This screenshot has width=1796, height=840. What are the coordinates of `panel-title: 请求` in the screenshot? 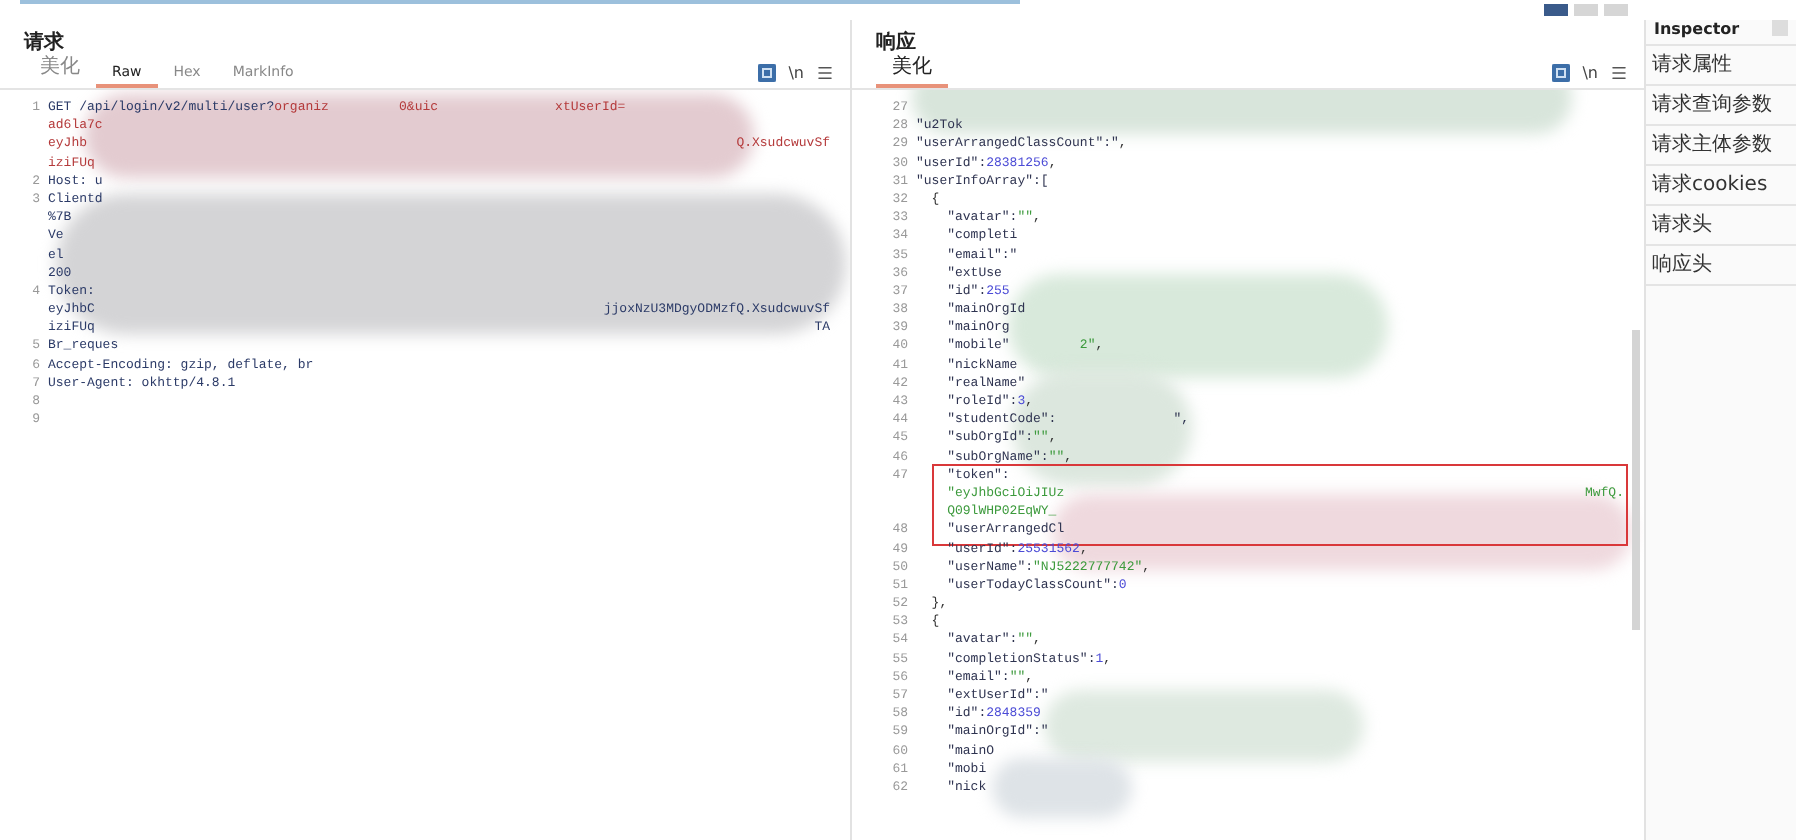 It's located at (44, 42).